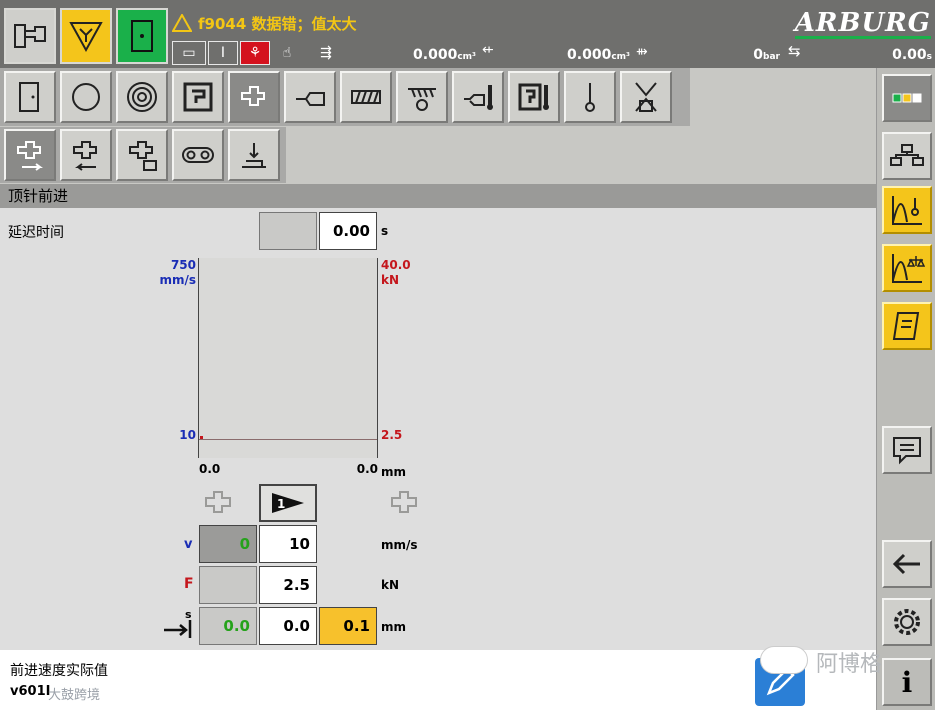 The width and height of the screenshot is (935, 710). What do you see at coordinates (438, 680) in the screenshot?
I see `help-footer` at bounding box center [438, 680].